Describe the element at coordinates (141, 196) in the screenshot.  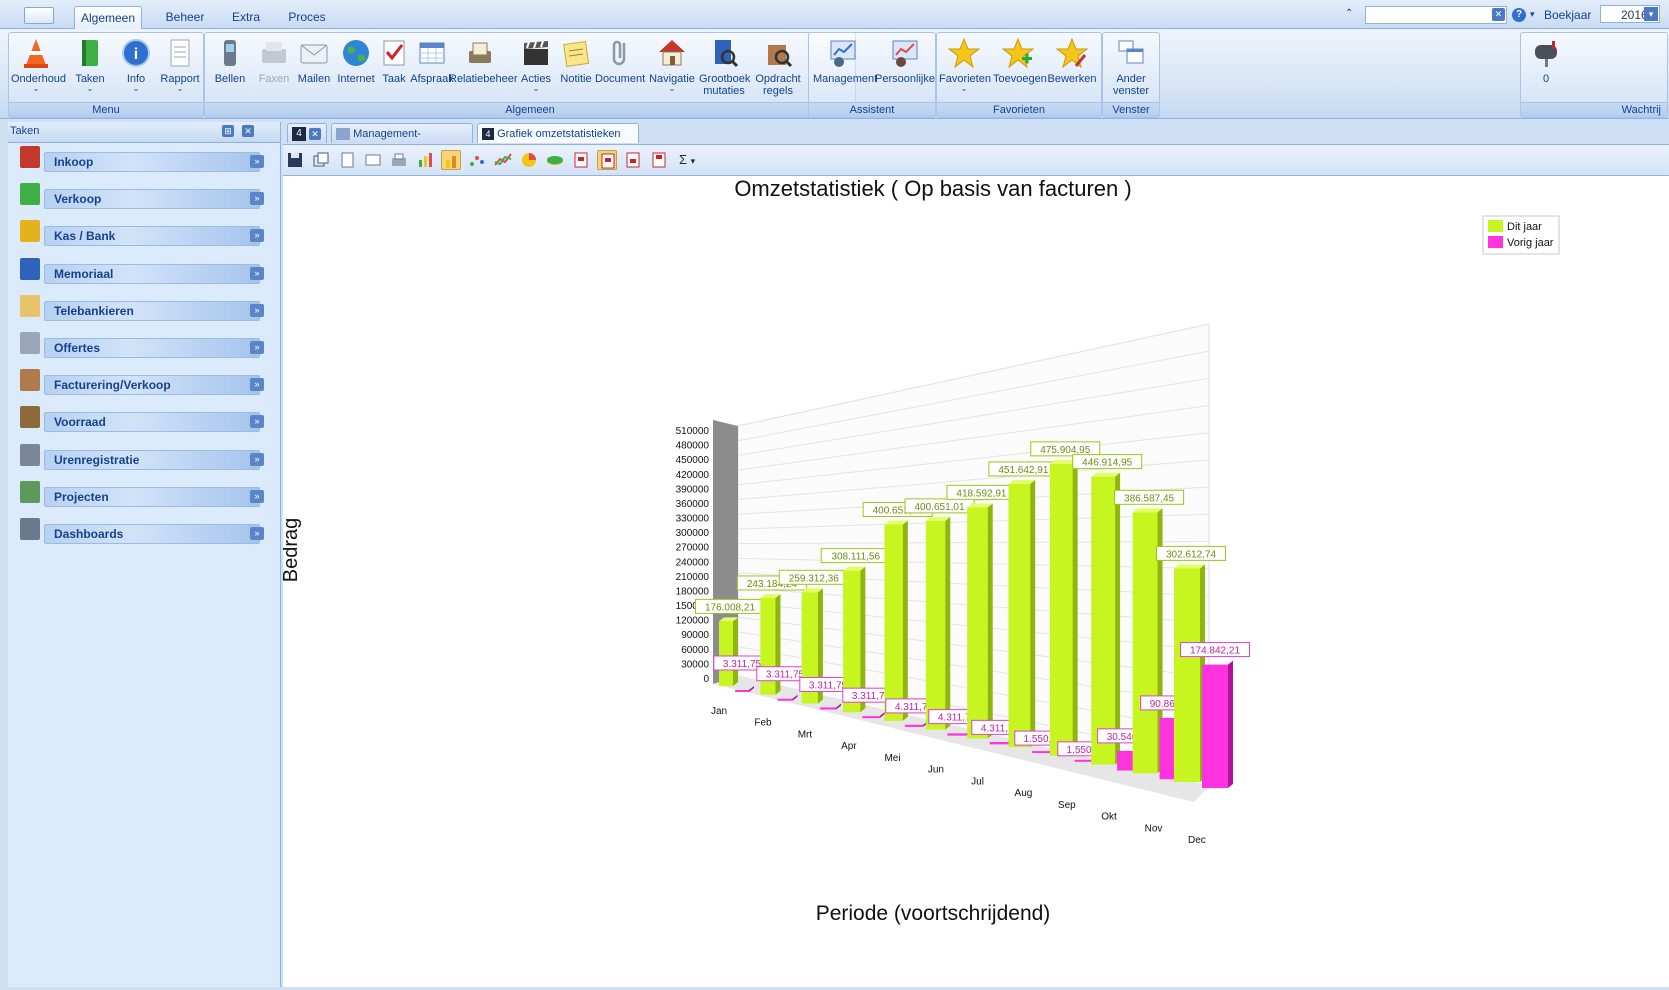
I see `task-item-verkoop: Verkoop »` at that location.